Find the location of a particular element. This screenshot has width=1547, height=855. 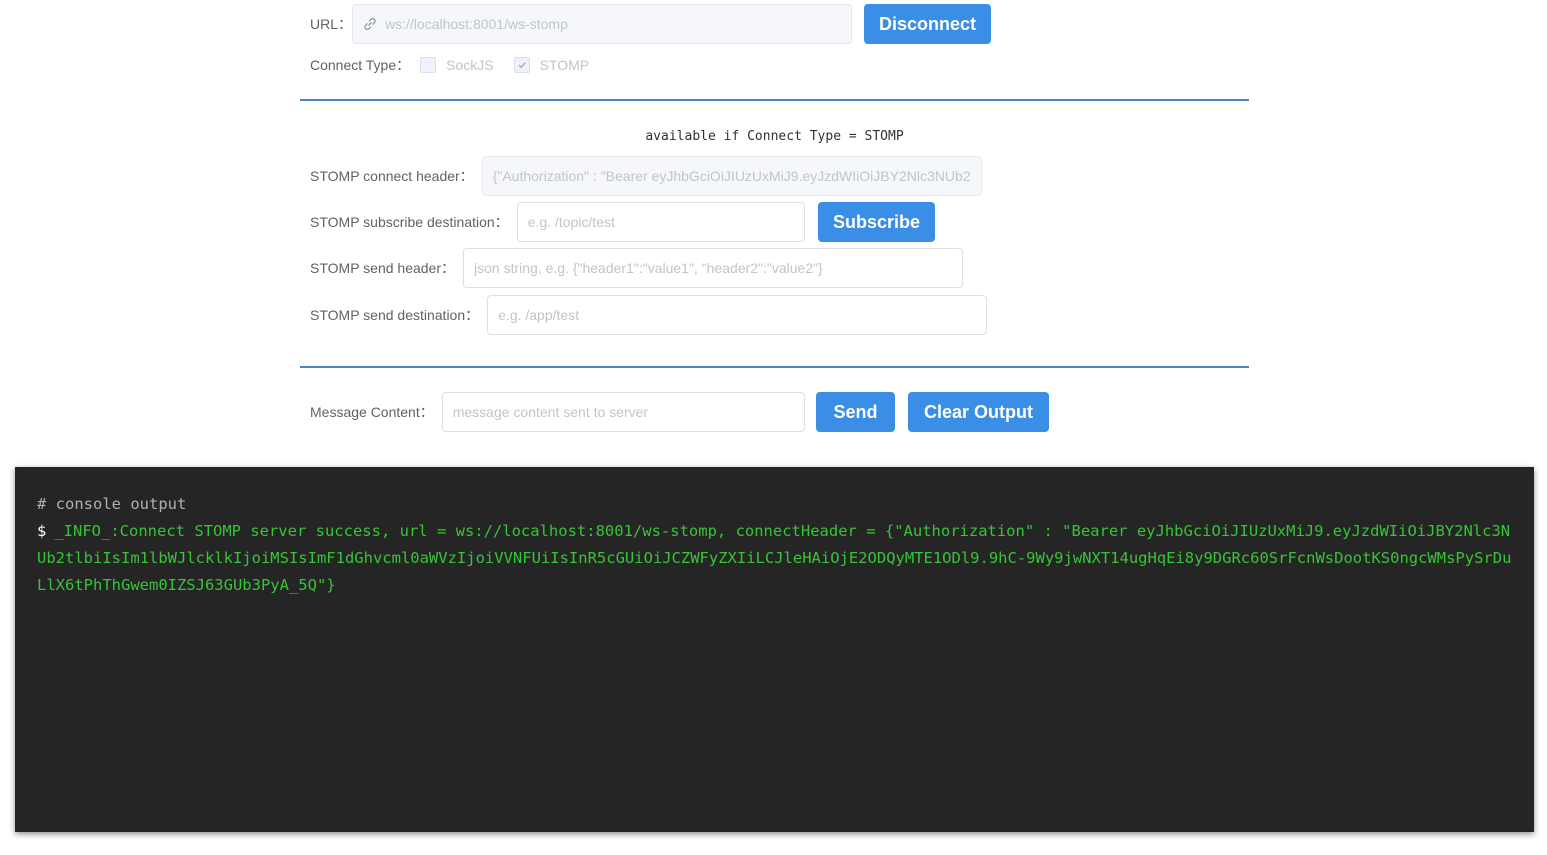

checkbox-sockjs: SockJS is located at coordinates (466, 65).